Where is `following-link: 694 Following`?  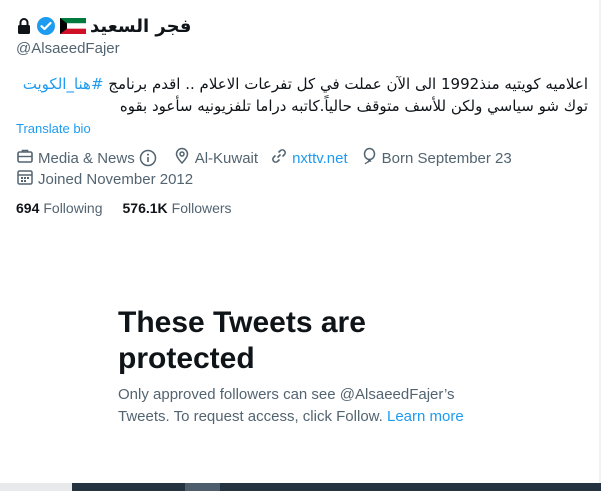
following-link: 694 Following is located at coordinates (59, 208).